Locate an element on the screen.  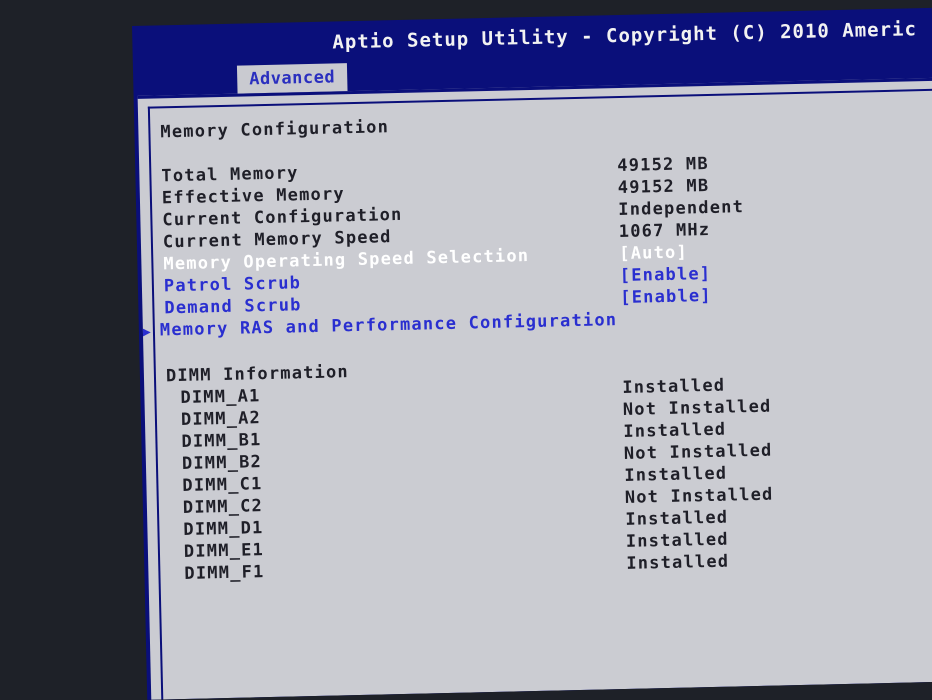
dimm-slot-name: DIMM_E1 is located at coordinates (224, 551).